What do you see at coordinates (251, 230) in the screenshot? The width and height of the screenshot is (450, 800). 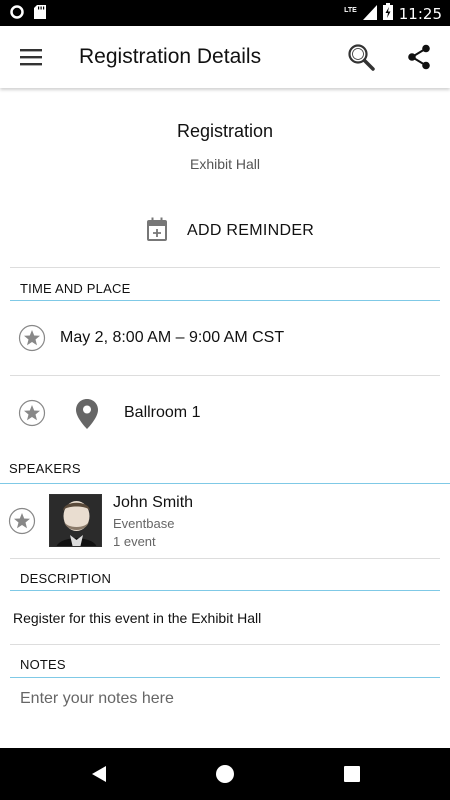 I see `add-reminder-label: ADD REMINDER` at bounding box center [251, 230].